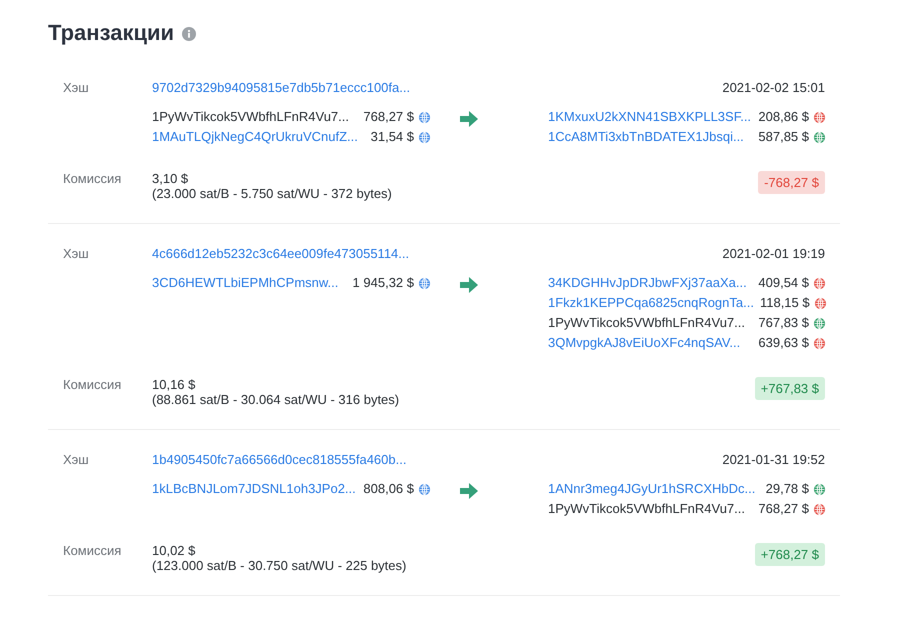  Describe the element at coordinates (170, 178) in the screenshot. I see `fee-amount: 3,10 $` at that location.